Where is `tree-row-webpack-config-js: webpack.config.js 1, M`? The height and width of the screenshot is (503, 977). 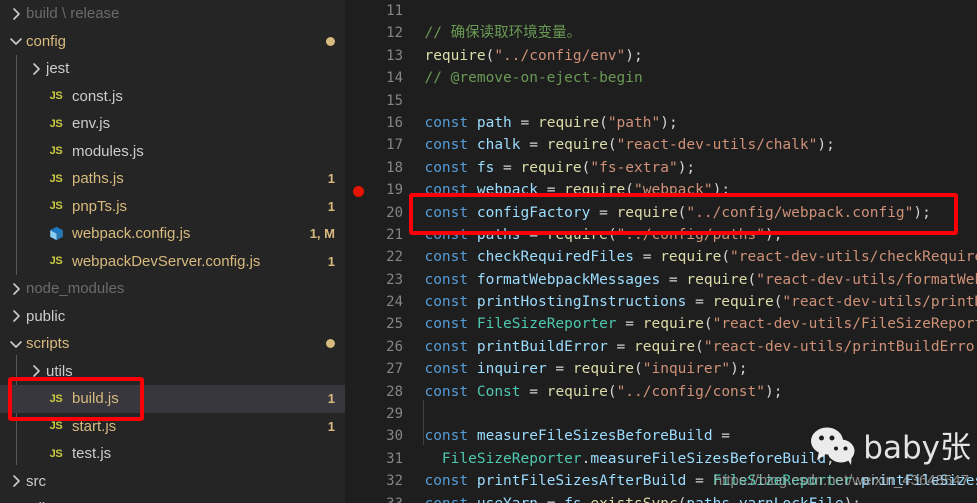
tree-row-webpack-config-js: webpack.config.js 1, M is located at coordinates (172, 234).